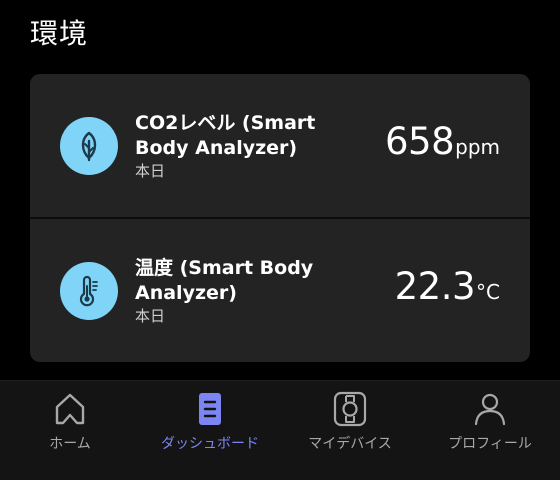 The image size is (560, 480). I want to click on nav-label: ダッシュボード, so click(210, 444).